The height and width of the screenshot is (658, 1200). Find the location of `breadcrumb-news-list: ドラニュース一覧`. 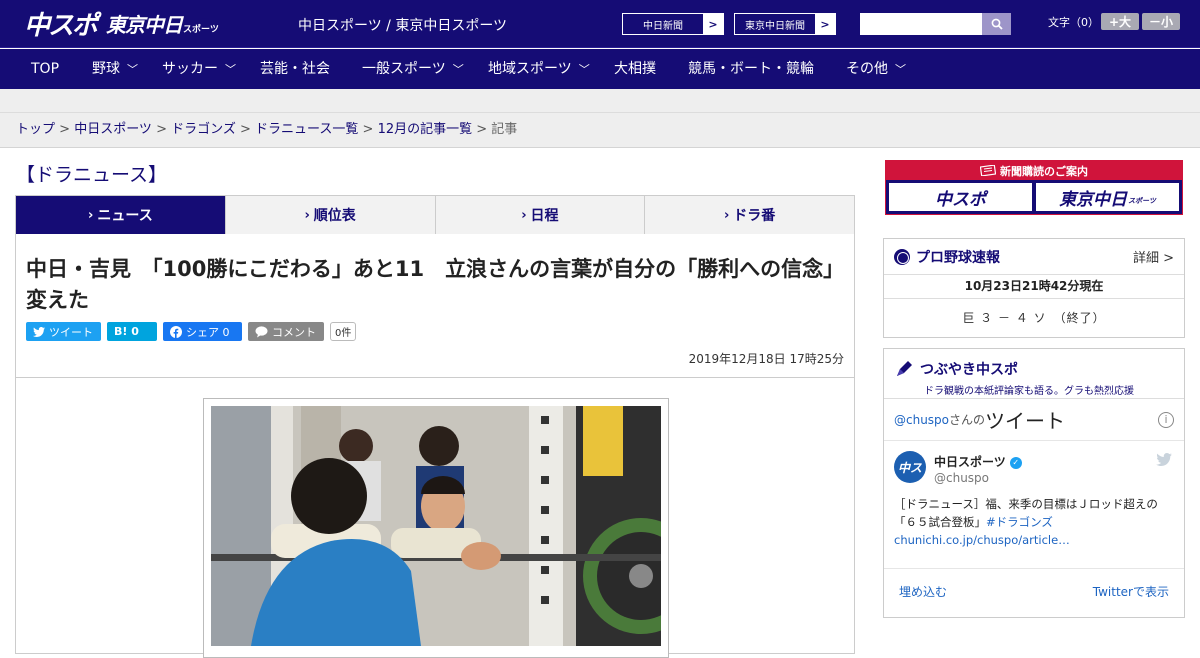

breadcrumb-news-list: ドラニュース一覧 is located at coordinates (306, 129).